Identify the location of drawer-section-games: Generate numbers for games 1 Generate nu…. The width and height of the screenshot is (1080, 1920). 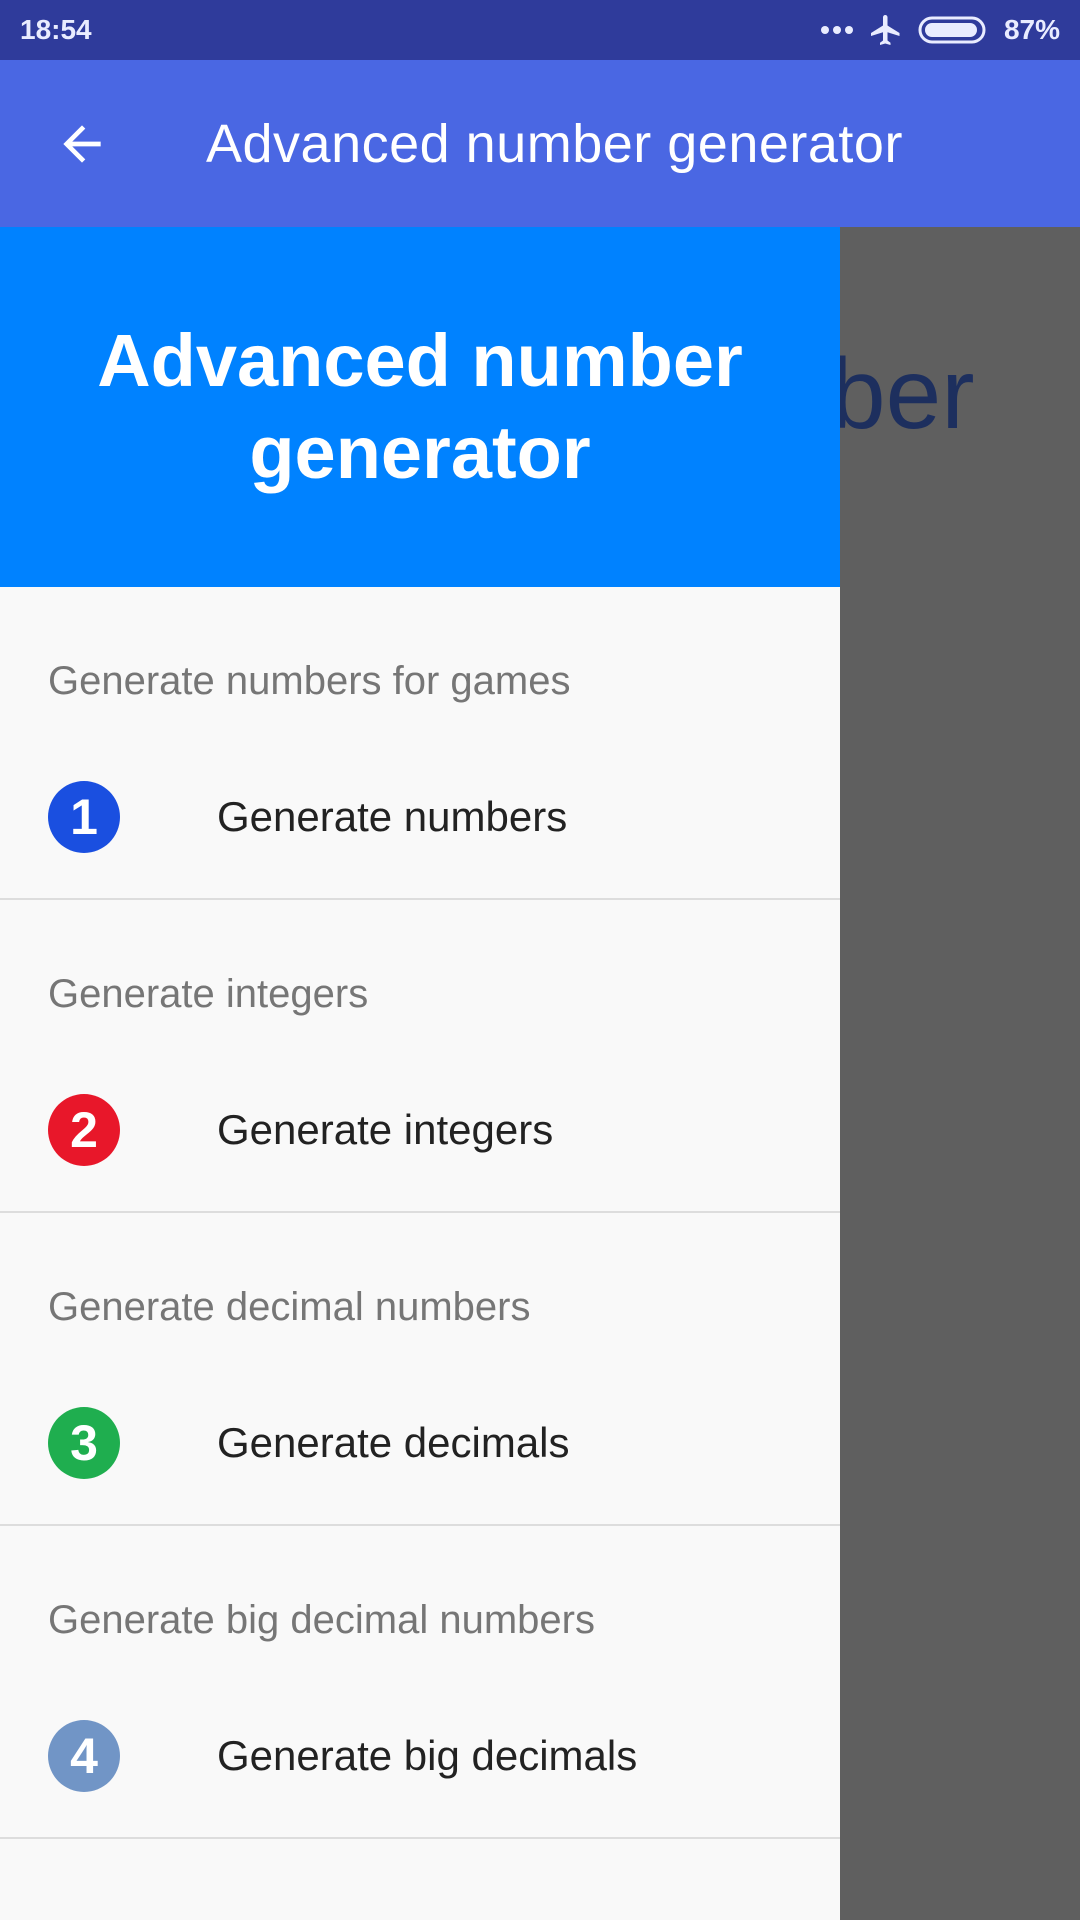
(420, 743).